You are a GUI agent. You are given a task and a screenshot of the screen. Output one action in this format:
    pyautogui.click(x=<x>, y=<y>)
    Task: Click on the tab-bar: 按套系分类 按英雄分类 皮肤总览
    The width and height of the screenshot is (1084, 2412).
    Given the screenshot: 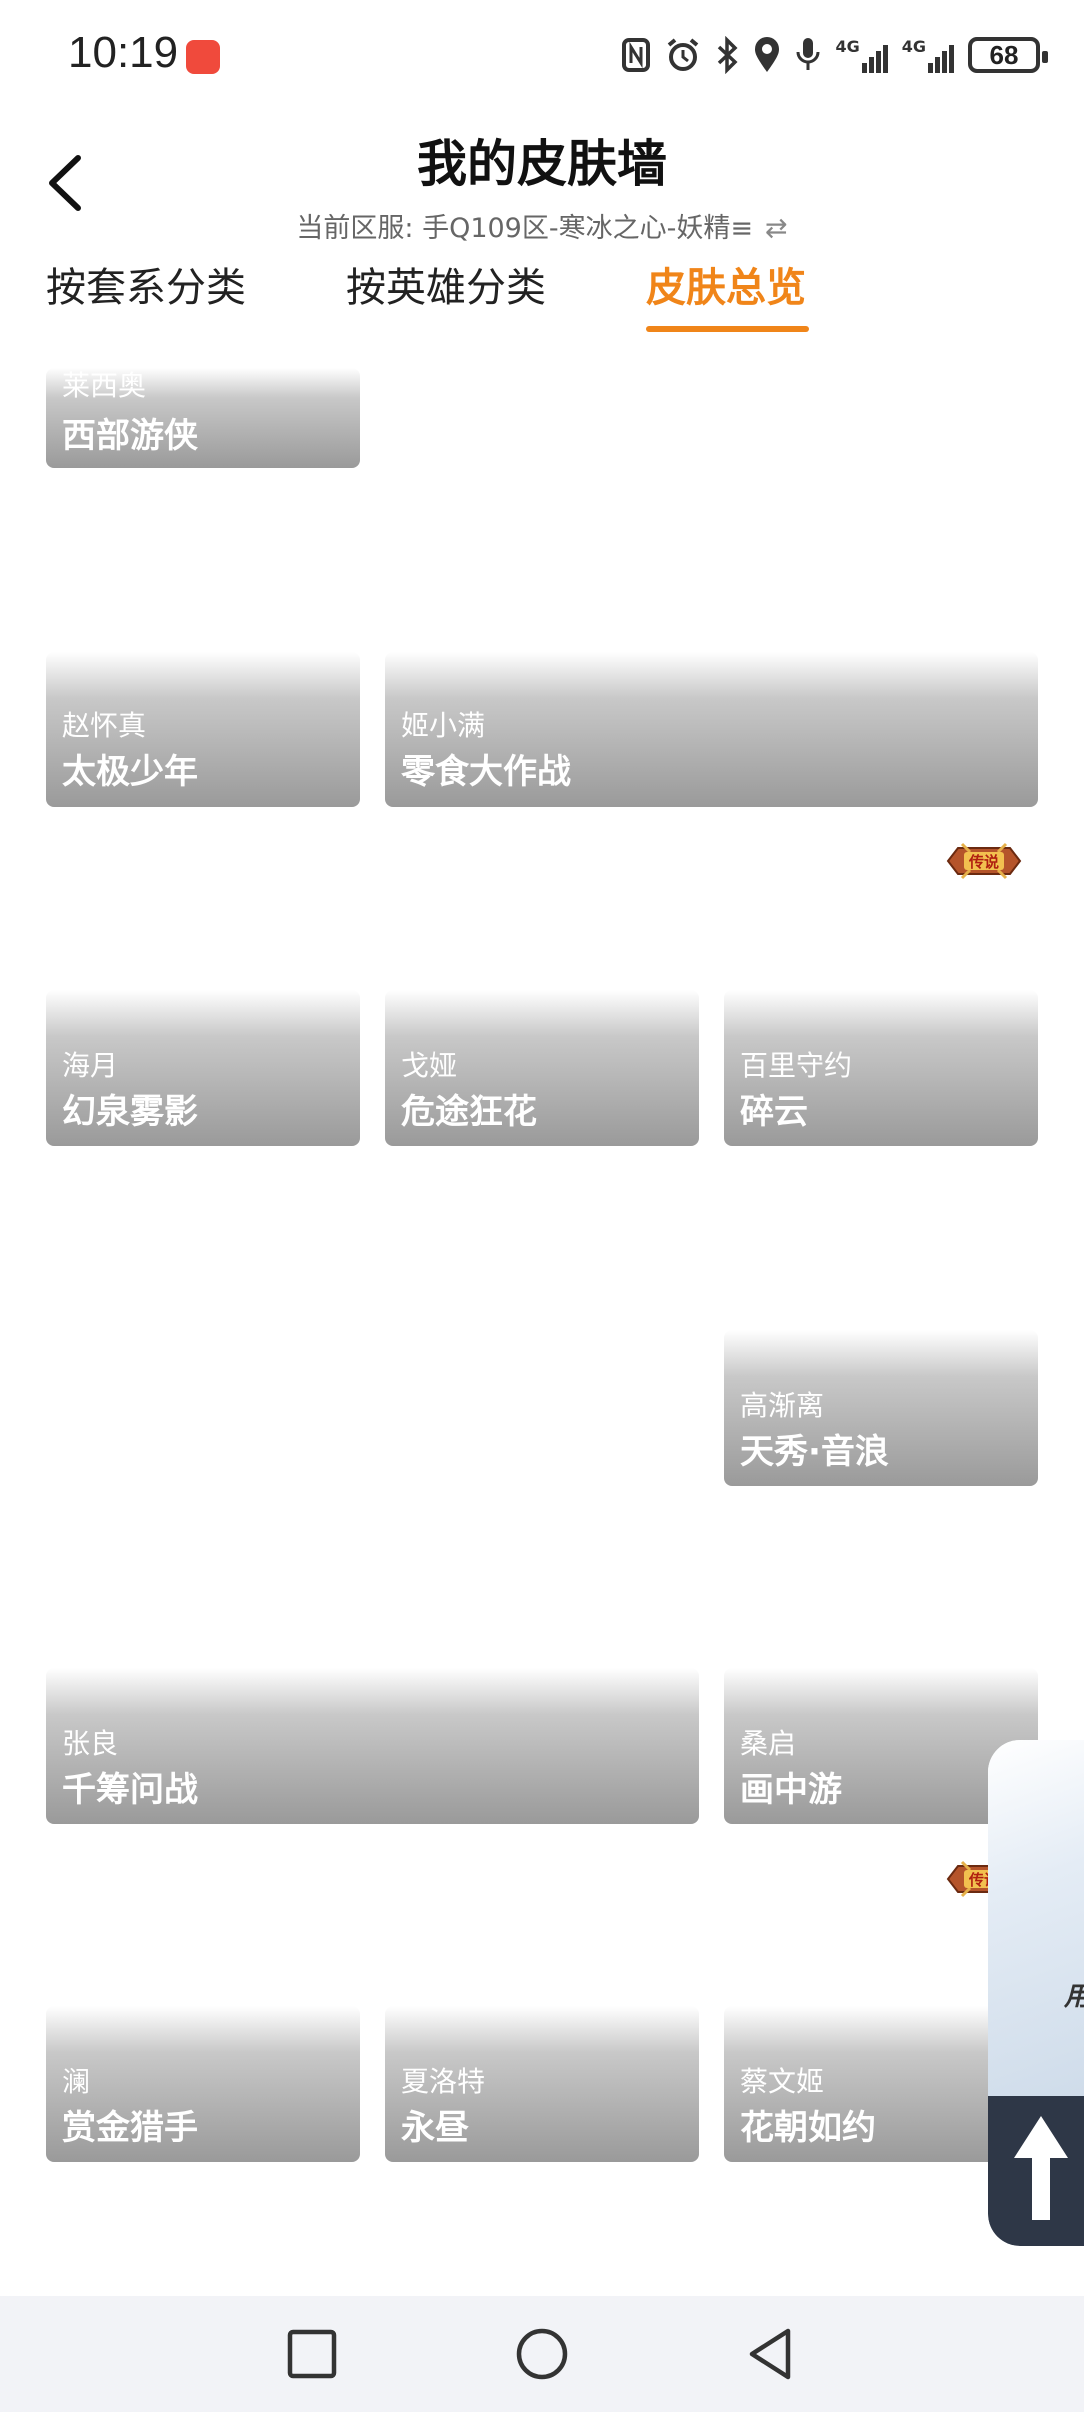 What is the action you would take?
    pyautogui.click(x=542, y=295)
    